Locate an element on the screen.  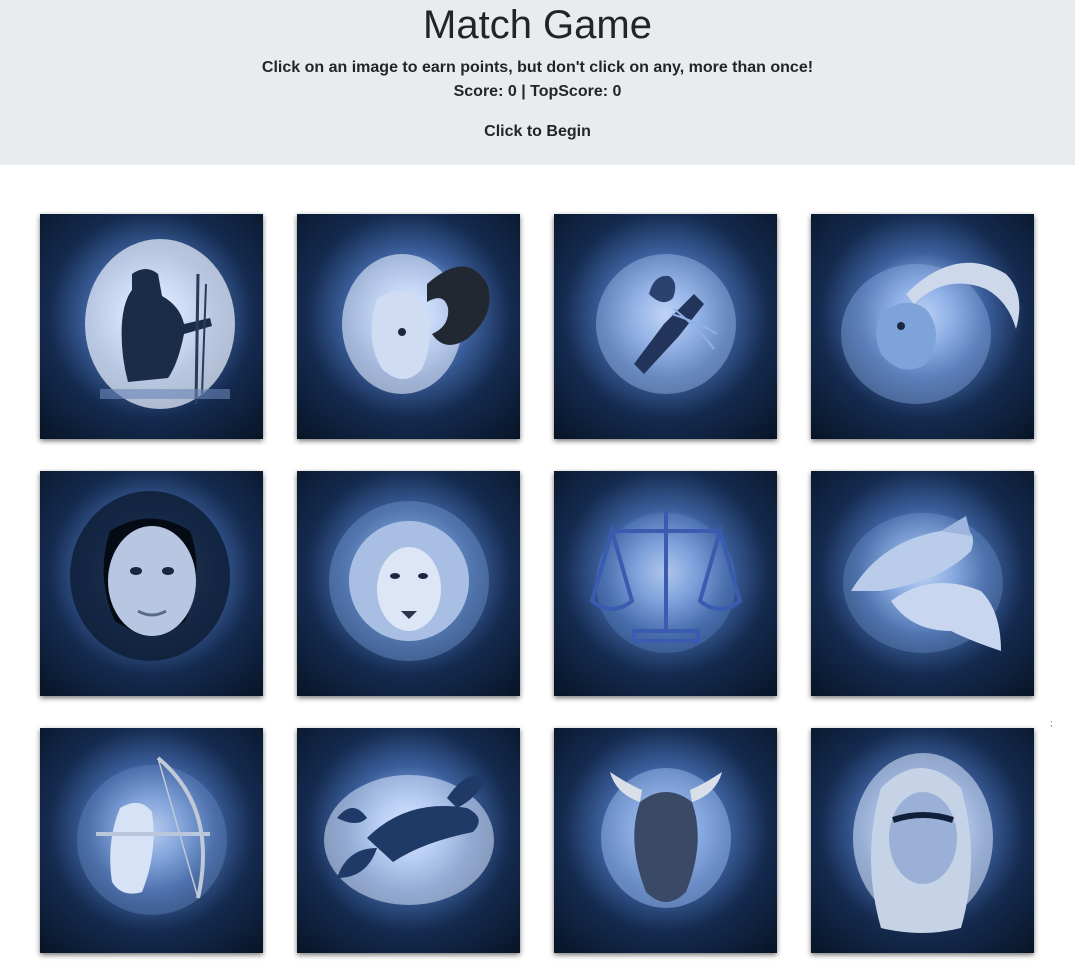
score-value: 0 is located at coordinates (512, 91).